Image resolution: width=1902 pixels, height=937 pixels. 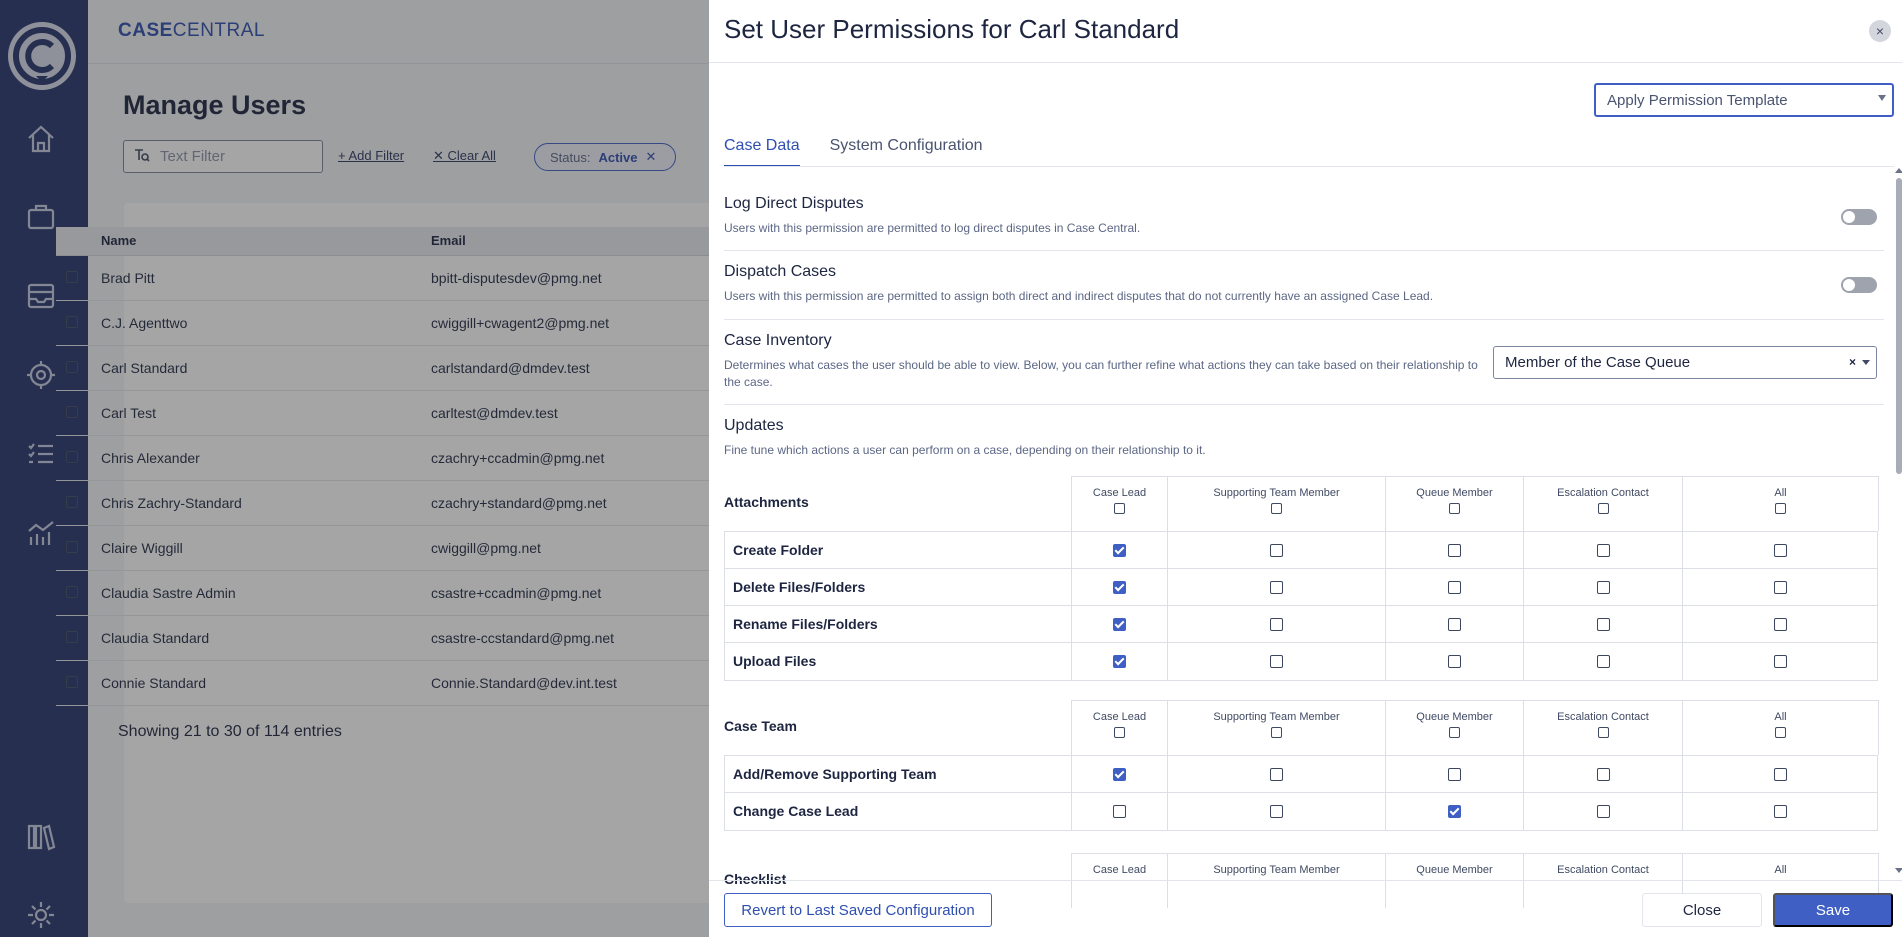 What do you see at coordinates (1898, 170) in the screenshot?
I see `scroll-up-arrow` at bounding box center [1898, 170].